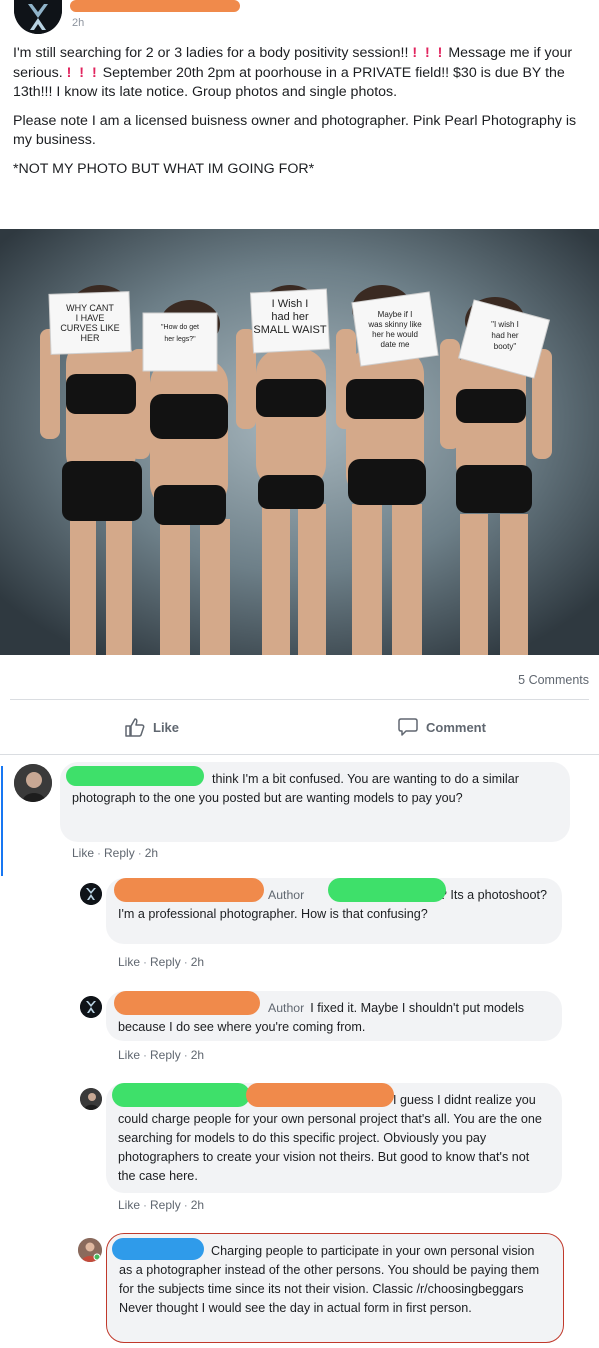  I want to click on comment-button: Comment, so click(441, 727).